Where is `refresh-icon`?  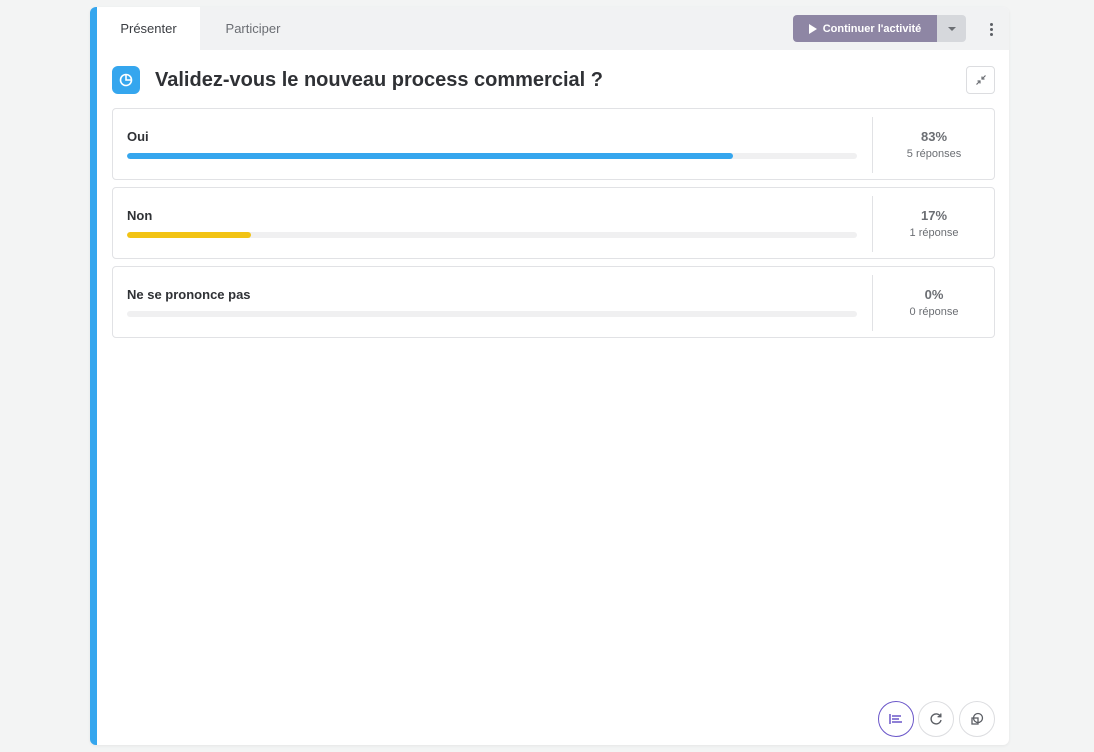 refresh-icon is located at coordinates (936, 719).